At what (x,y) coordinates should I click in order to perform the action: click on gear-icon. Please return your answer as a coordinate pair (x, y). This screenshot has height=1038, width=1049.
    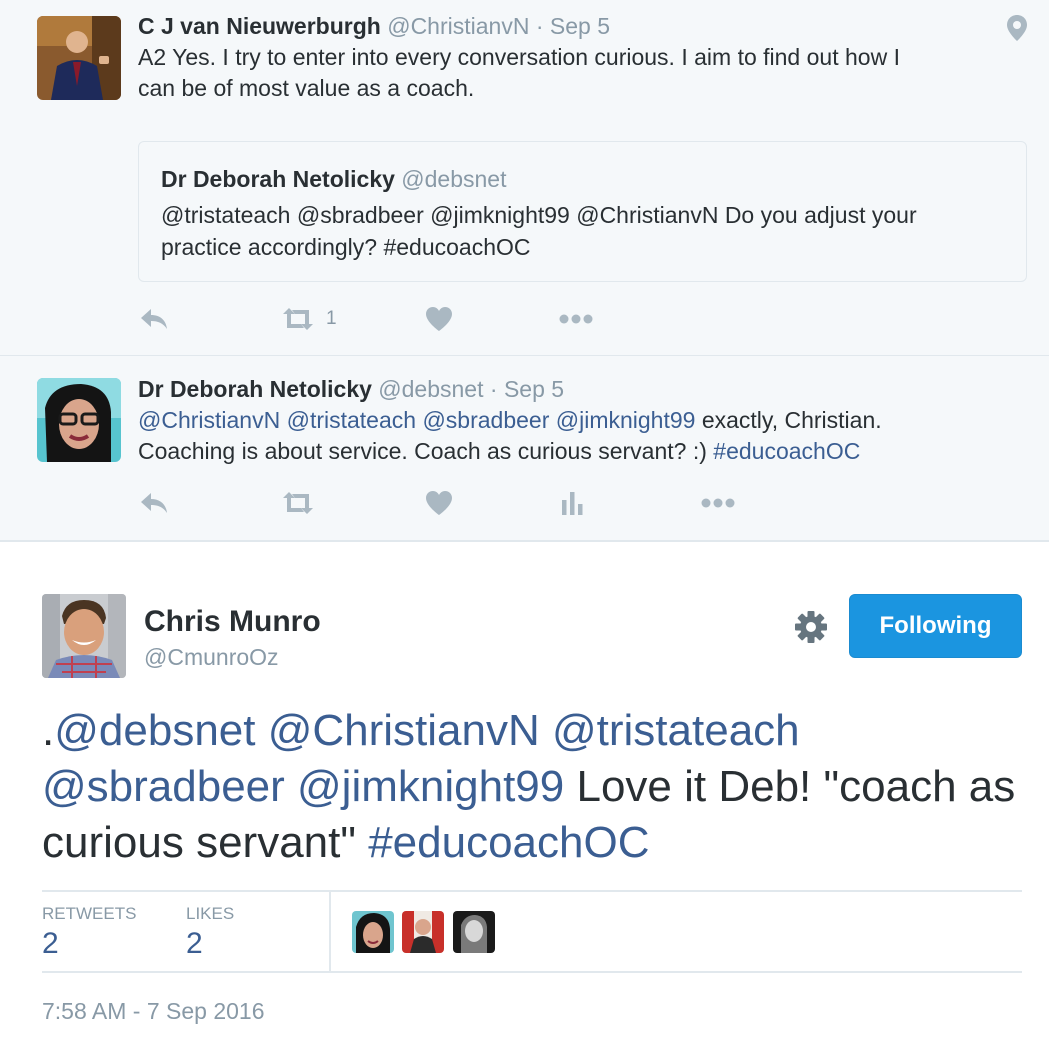
    Looking at the image, I should click on (811, 629).